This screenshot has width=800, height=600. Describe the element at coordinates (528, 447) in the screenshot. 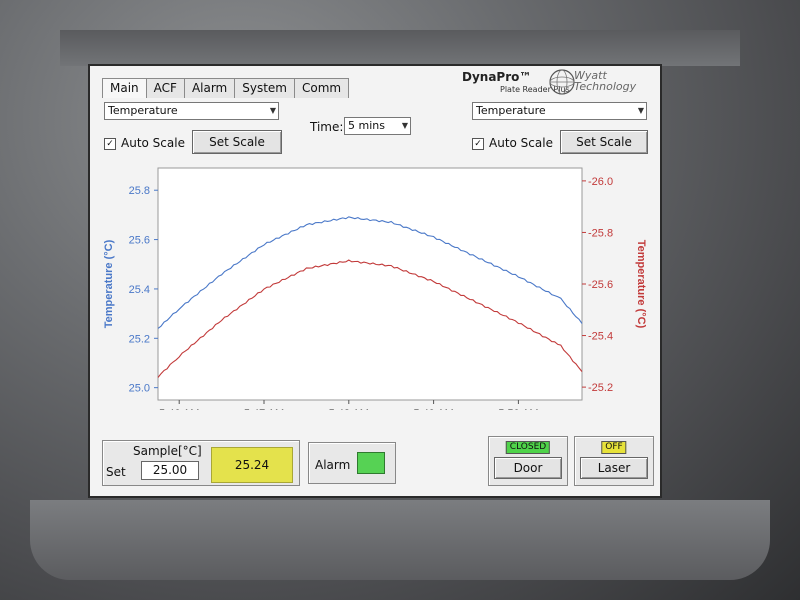

I see `door-status-badge: CLOSED` at that location.